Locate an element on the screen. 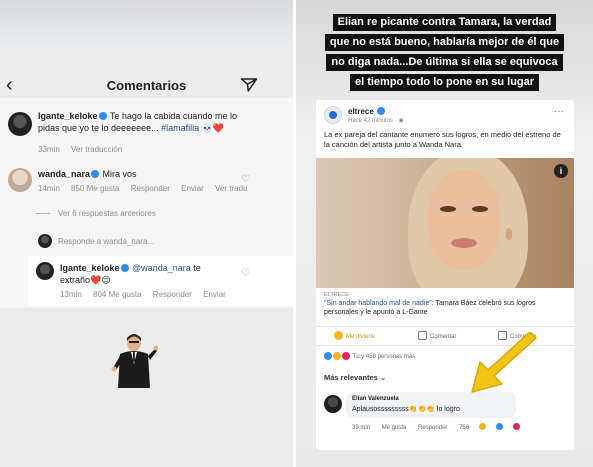 Image resolution: width=593 pixels, height=467 pixels. more-options-icon: ··· is located at coordinates (559, 111).